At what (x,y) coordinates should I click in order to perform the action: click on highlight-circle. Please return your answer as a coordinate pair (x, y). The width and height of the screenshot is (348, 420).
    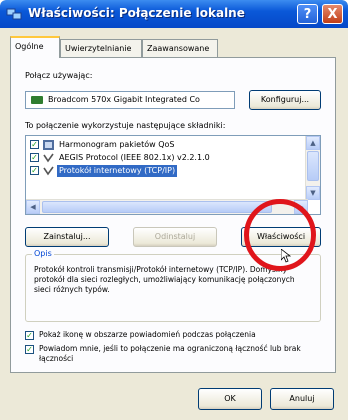
    Looking at the image, I should click on (280, 235).